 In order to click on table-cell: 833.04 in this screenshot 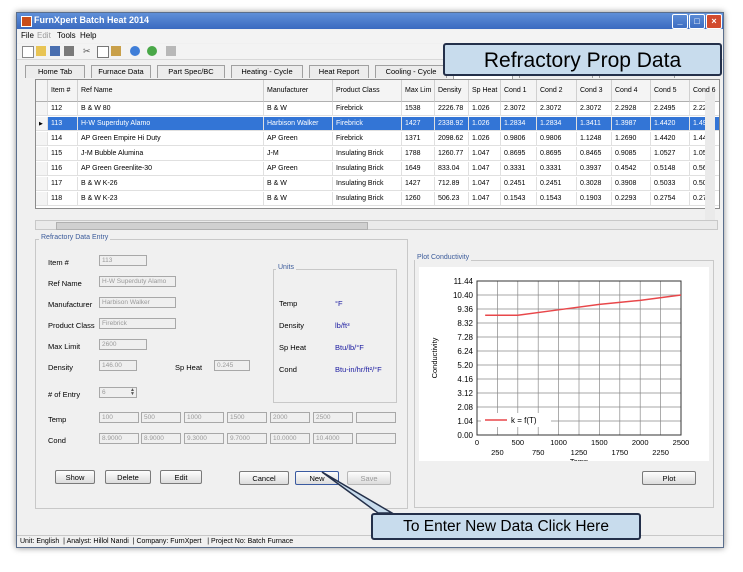, I will do `click(452, 169)`.